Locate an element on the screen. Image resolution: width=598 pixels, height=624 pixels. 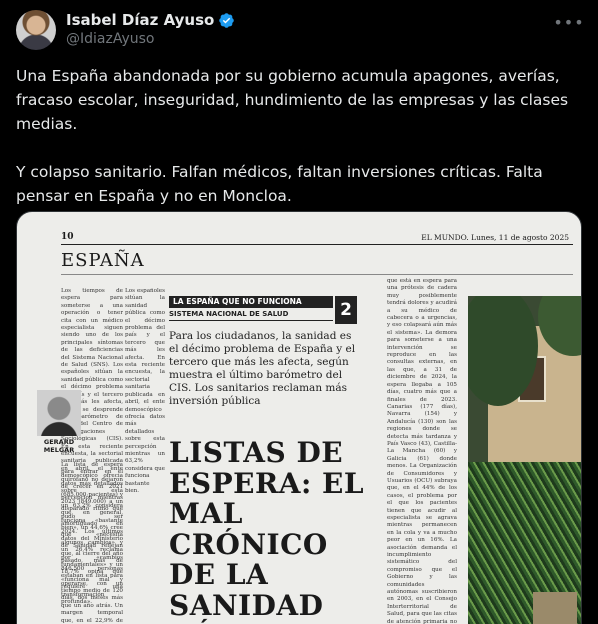
author-handle: @IdiazAyuso is located at coordinates (110, 39).